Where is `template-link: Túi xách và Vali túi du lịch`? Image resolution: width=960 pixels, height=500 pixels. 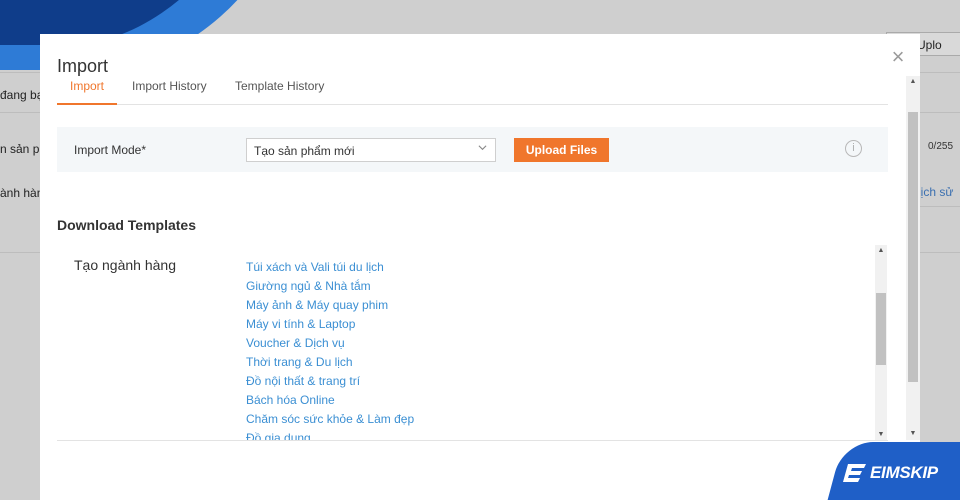
template-link: Túi xách và Vali túi du lịch is located at coordinates (330, 267).